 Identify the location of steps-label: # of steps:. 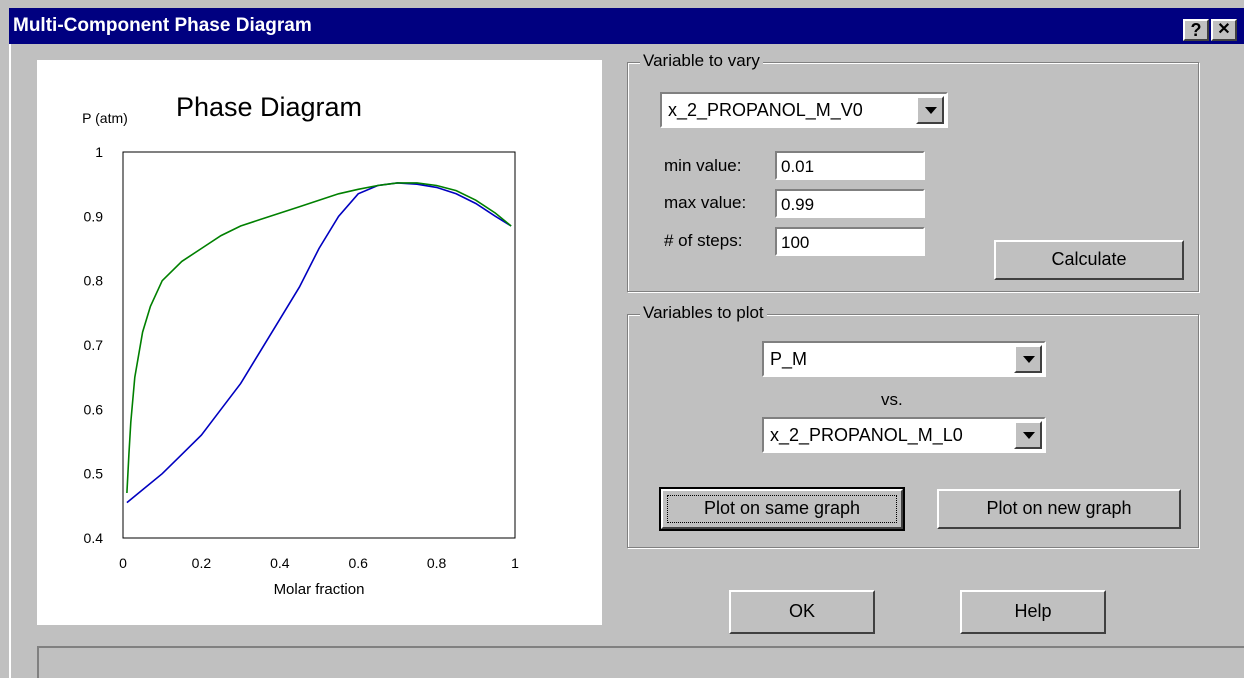
(703, 240).